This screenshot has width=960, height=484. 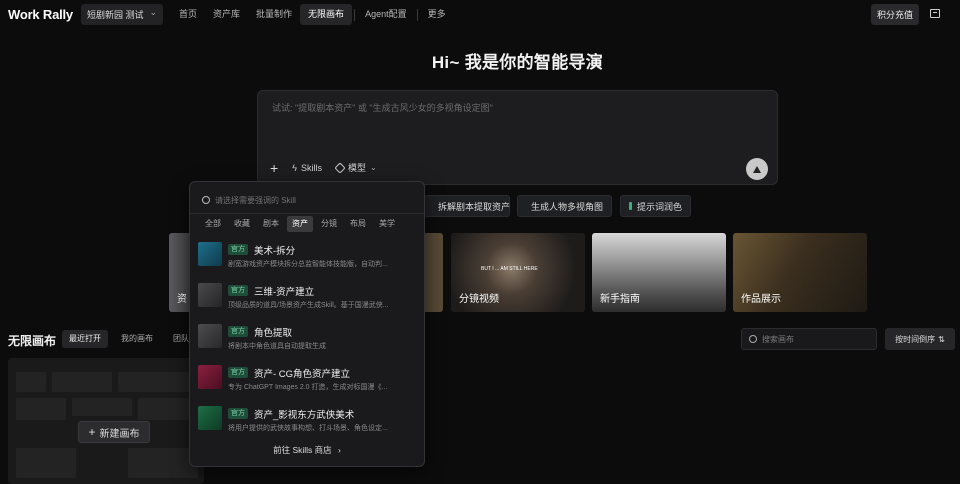 What do you see at coordinates (358, 224) in the screenshot?
I see `skill-tab-layout: 布局` at bounding box center [358, 224].